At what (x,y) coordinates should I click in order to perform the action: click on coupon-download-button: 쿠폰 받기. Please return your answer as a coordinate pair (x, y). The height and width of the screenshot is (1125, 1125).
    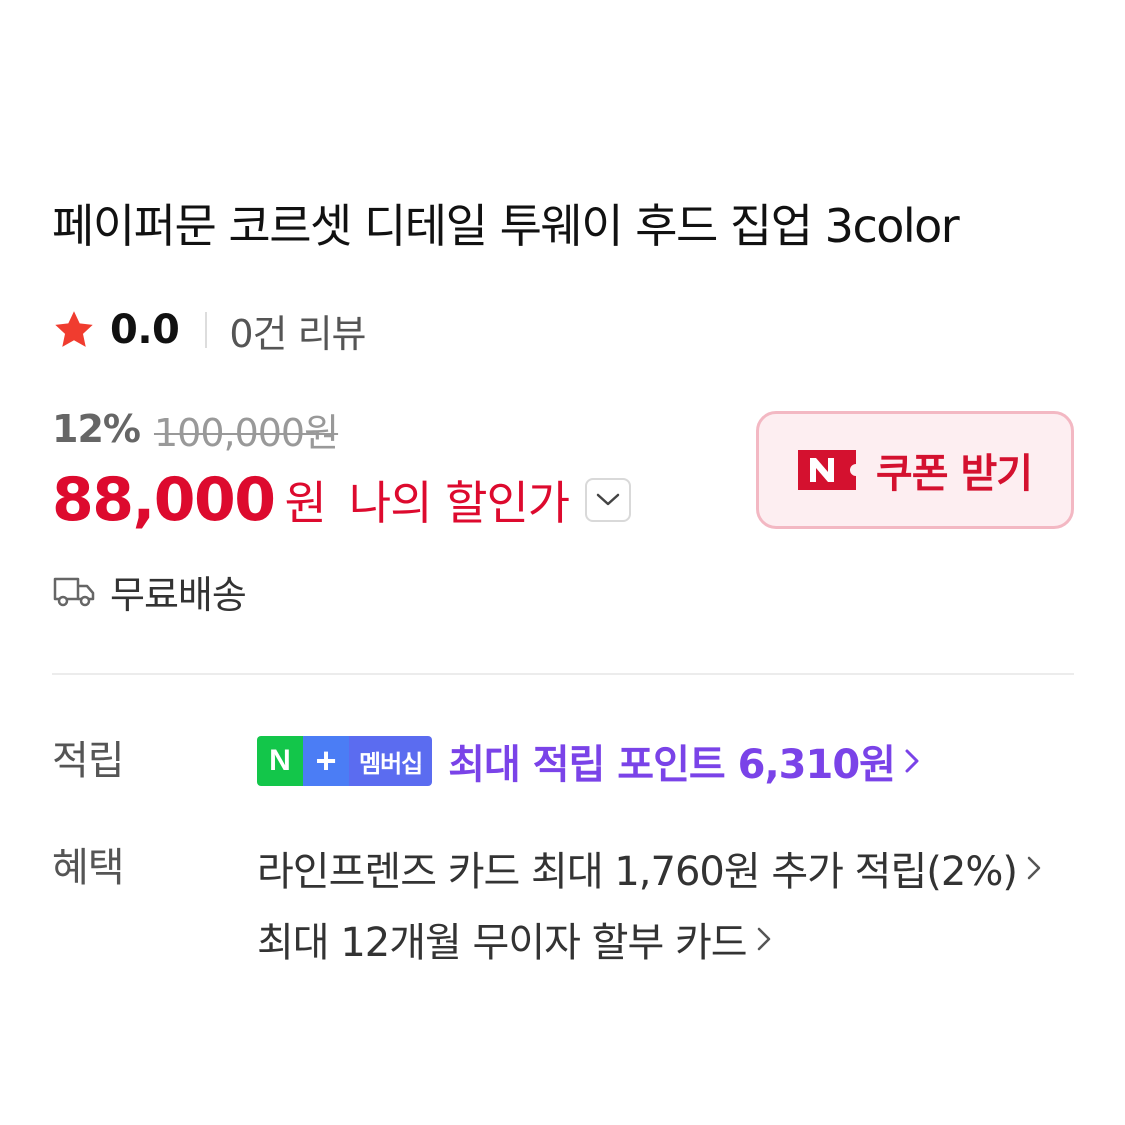
    Looking at the image, I should click on (915, 470).